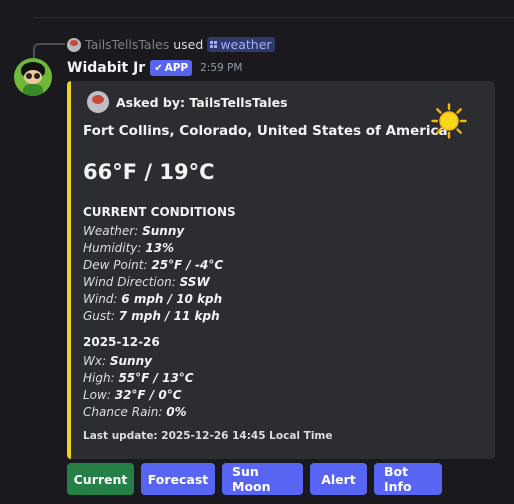 Image resolution: width=514 pixels, height=504 pixels. Describe the element at coordinates (98, 102) in the screenshot. I see `asker-avatar` at that location.